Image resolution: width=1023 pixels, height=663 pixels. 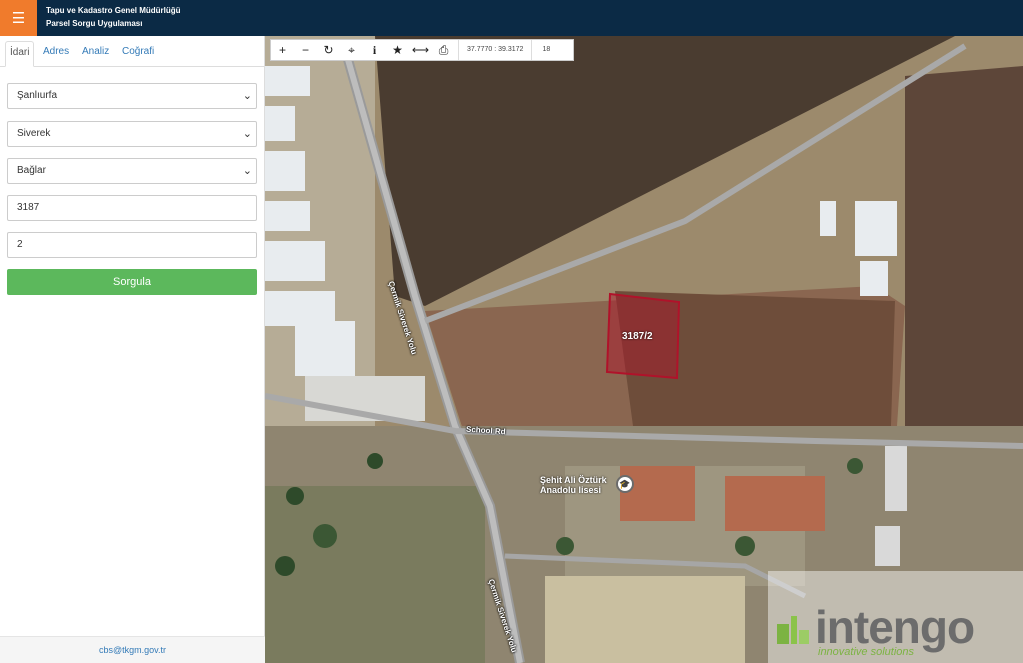 What do you see at coordinates (866, 652) in the screenshot?
I see `watermark-tagline: innovative solutions` at bounding box center [866, 652].